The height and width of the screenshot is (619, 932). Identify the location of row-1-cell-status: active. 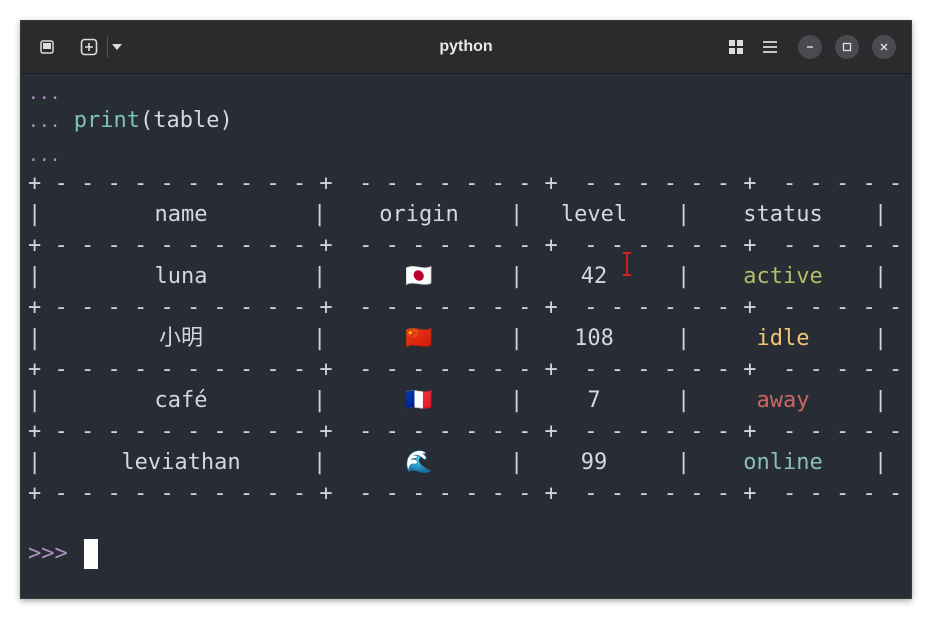
(783, 276).